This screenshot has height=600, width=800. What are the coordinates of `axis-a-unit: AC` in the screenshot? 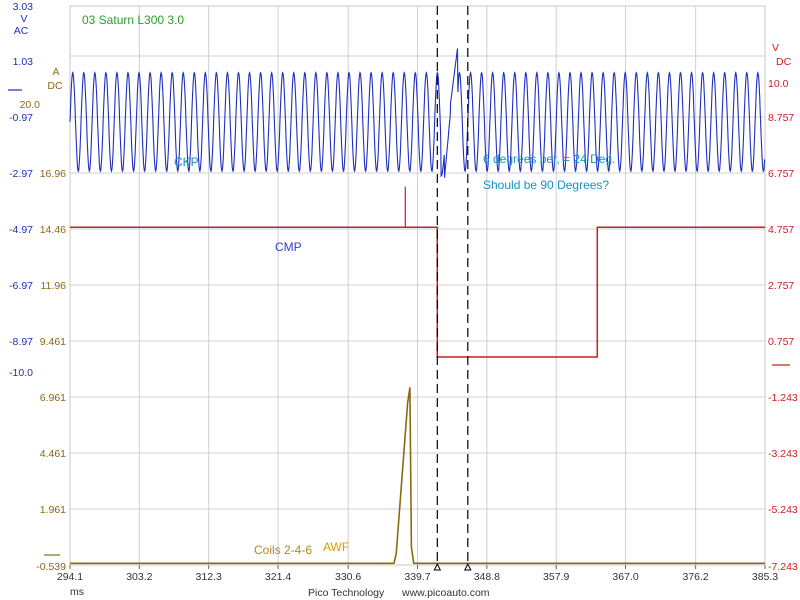 It's located at (21, 31).